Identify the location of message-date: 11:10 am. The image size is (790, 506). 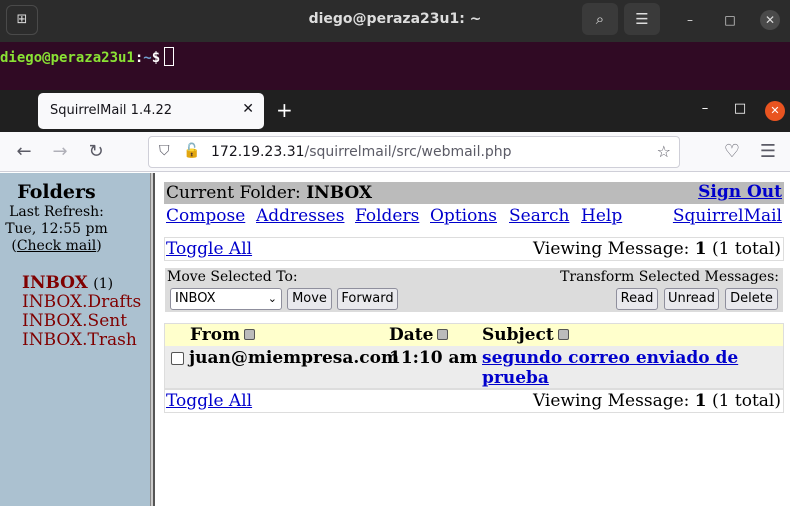
(433, 358).